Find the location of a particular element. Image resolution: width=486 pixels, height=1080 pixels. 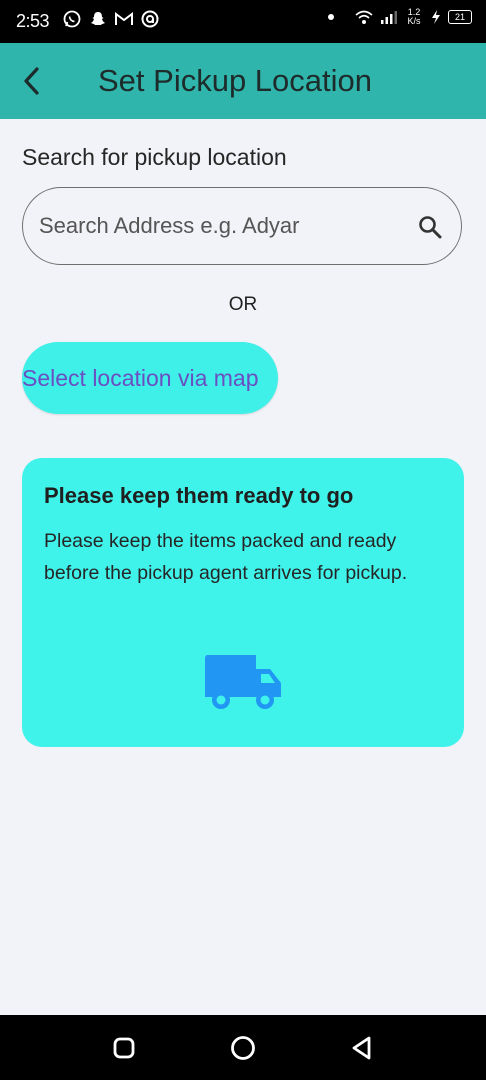

notification-icons is located at coordinates (111, 19).